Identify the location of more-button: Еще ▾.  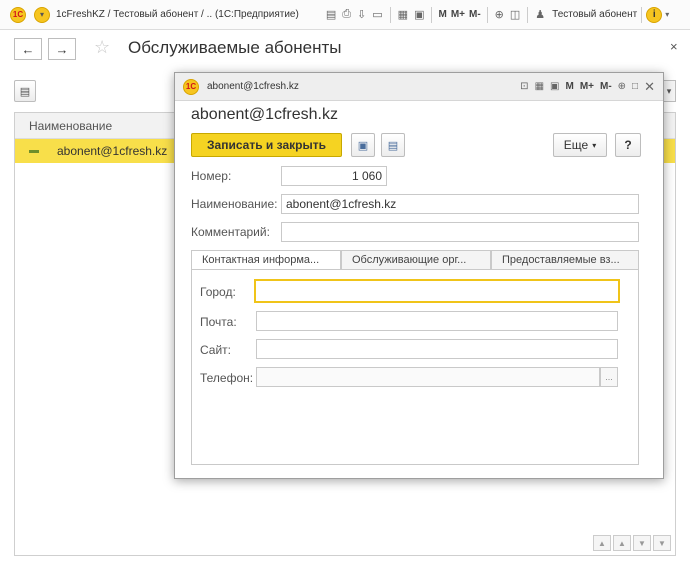
(580, 145).